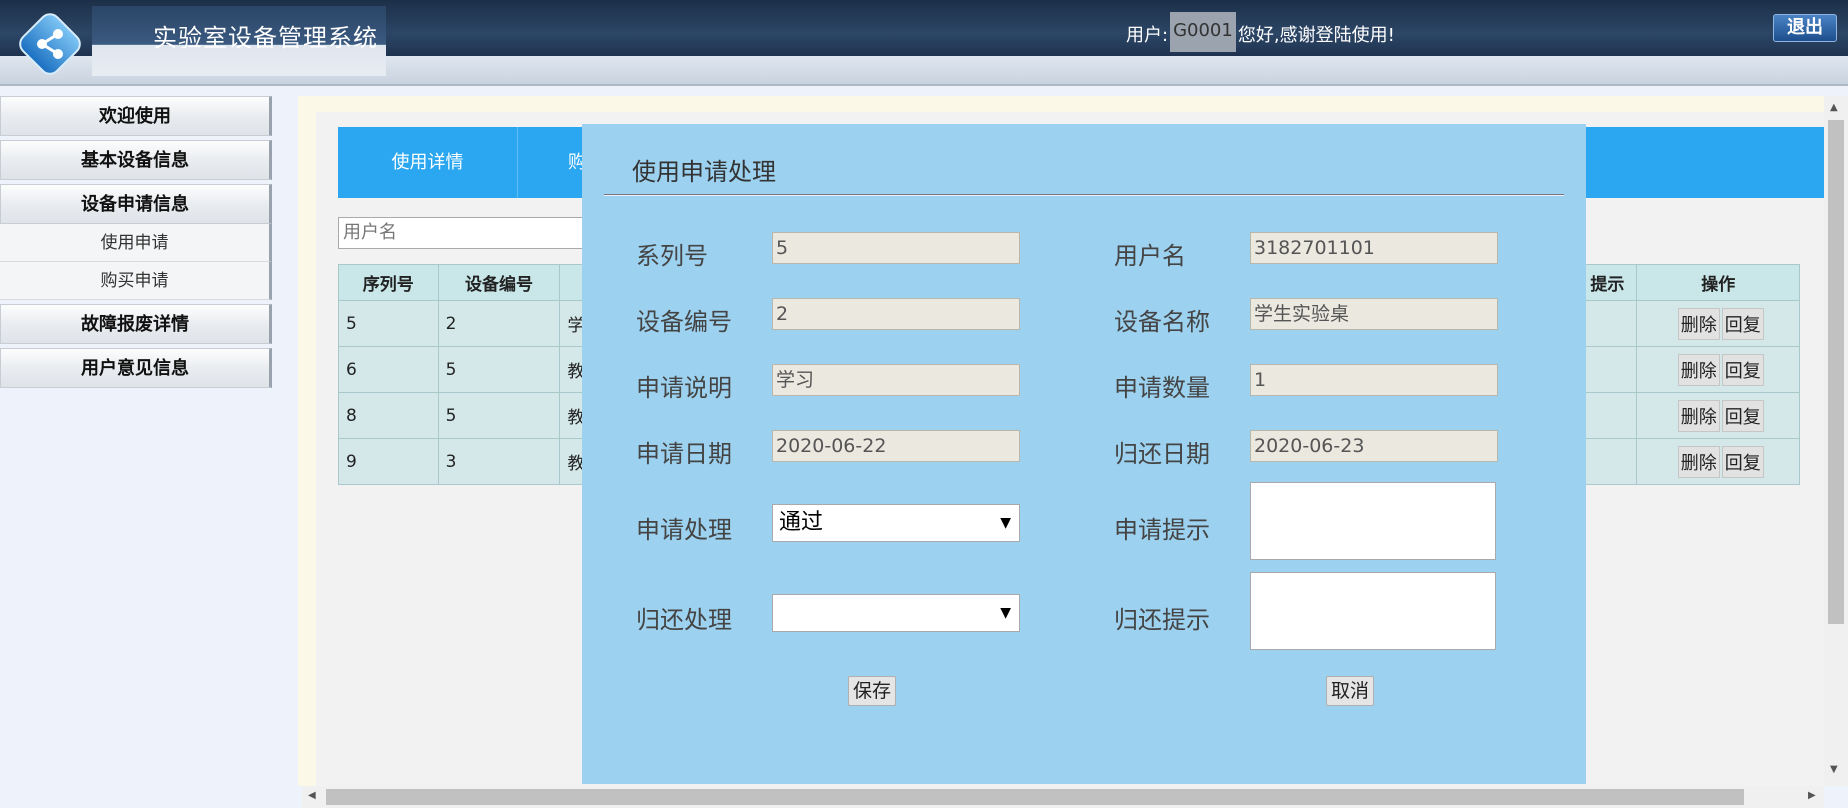 Image resolution: width=1848 pixels, height=808 pixels. I want to click on sidebar-item-equipment-application: 设备申请信息, so click(136, 204).